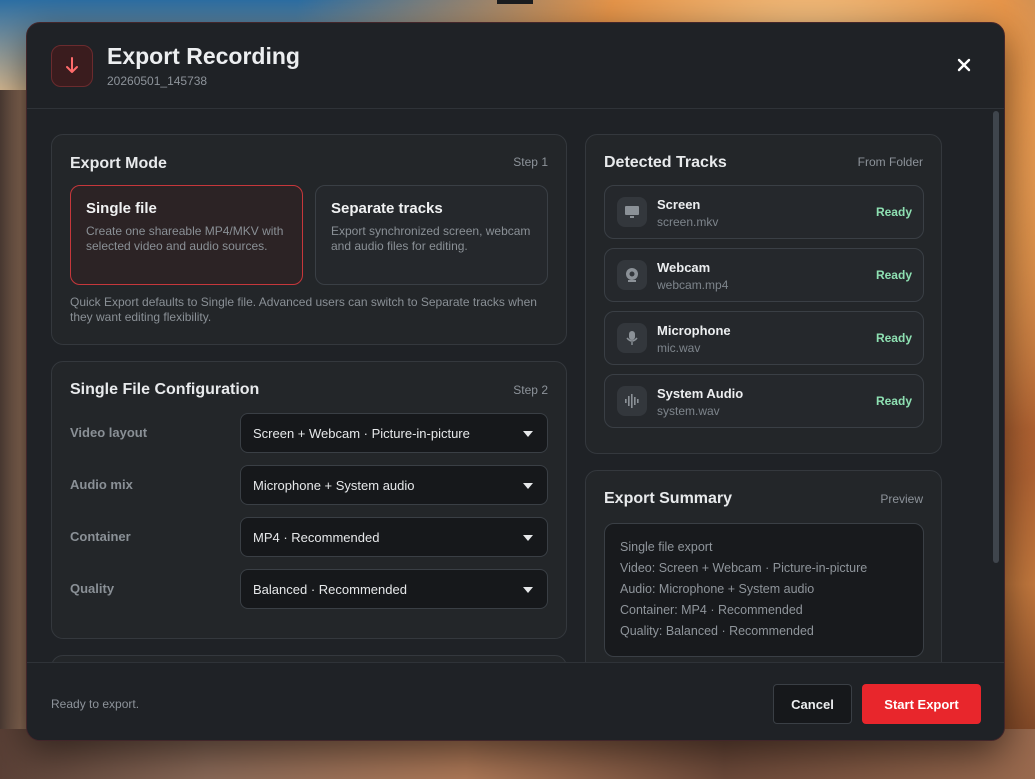  What do you see at coordinates (387, 208) in the screenshot?
I see `mode-option-title: Separate tracks` at bounding box center [387, 208].